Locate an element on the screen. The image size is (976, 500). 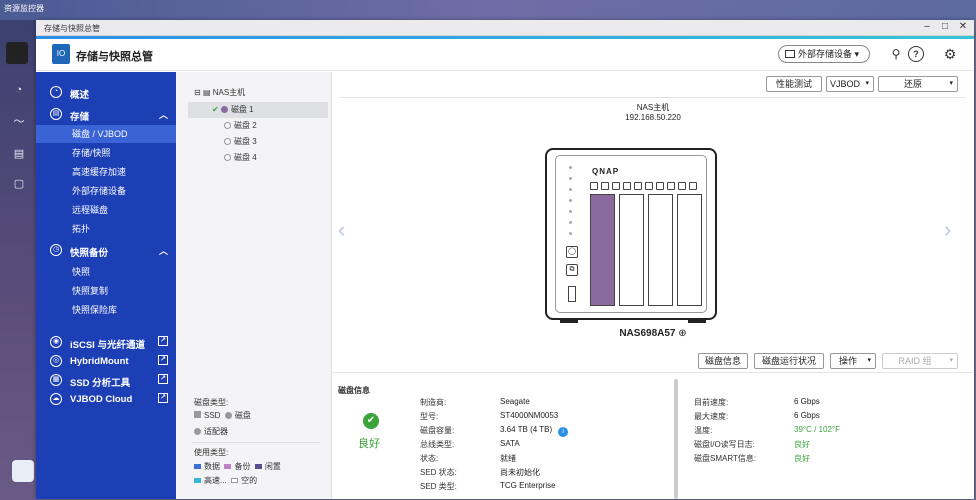
sidebar-item-snapshot-replica: 快照复制 is located at coordinates (106, 291).